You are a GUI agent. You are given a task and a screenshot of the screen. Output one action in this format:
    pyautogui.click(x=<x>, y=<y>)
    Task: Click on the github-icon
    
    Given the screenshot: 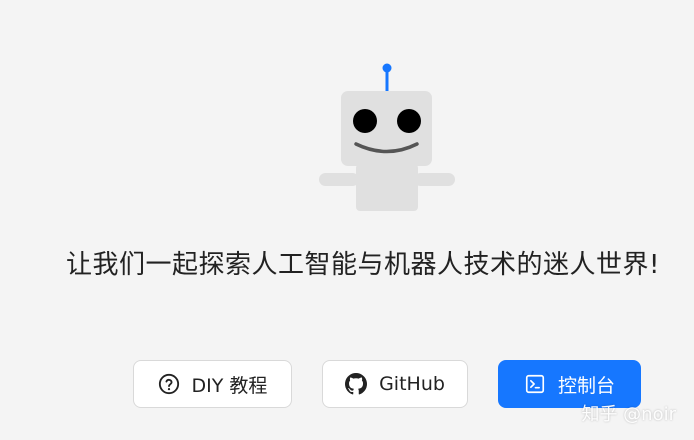 What is the action you would take?
    pyautogui.click(x=356, y=384)
    